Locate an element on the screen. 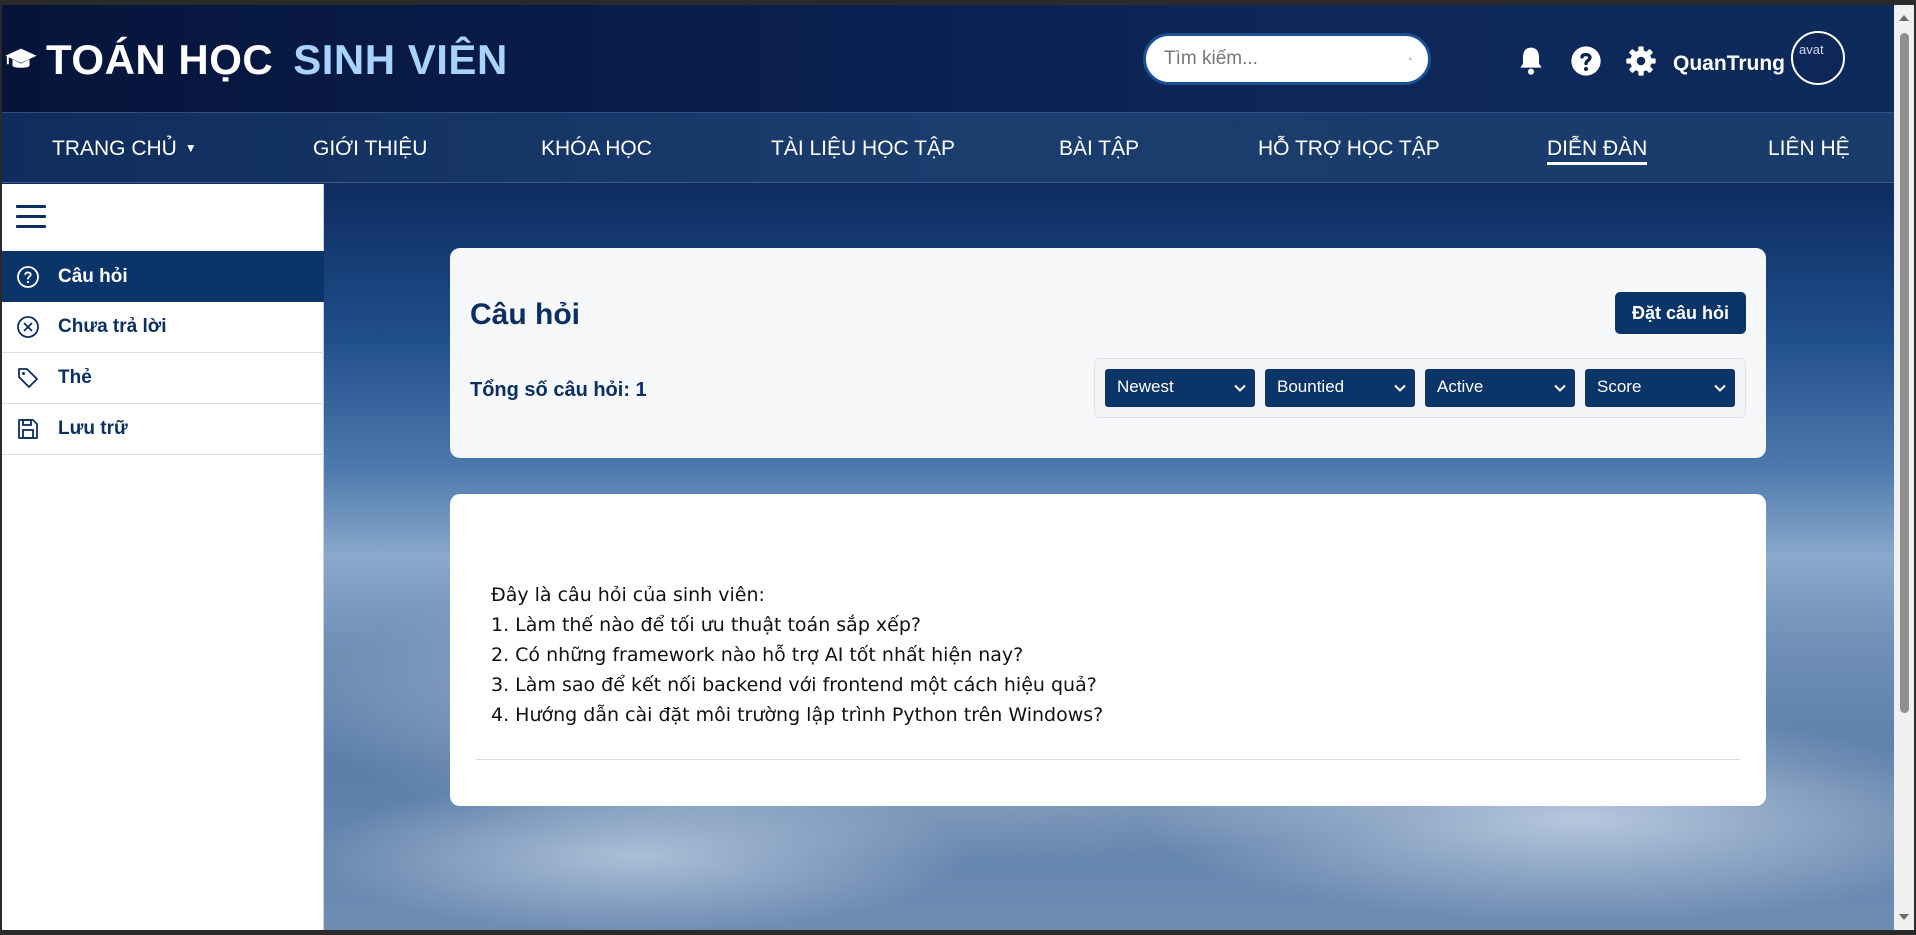 The image size is (1916, 935). filter-label: Newest is located at coordinates (1145, 386).